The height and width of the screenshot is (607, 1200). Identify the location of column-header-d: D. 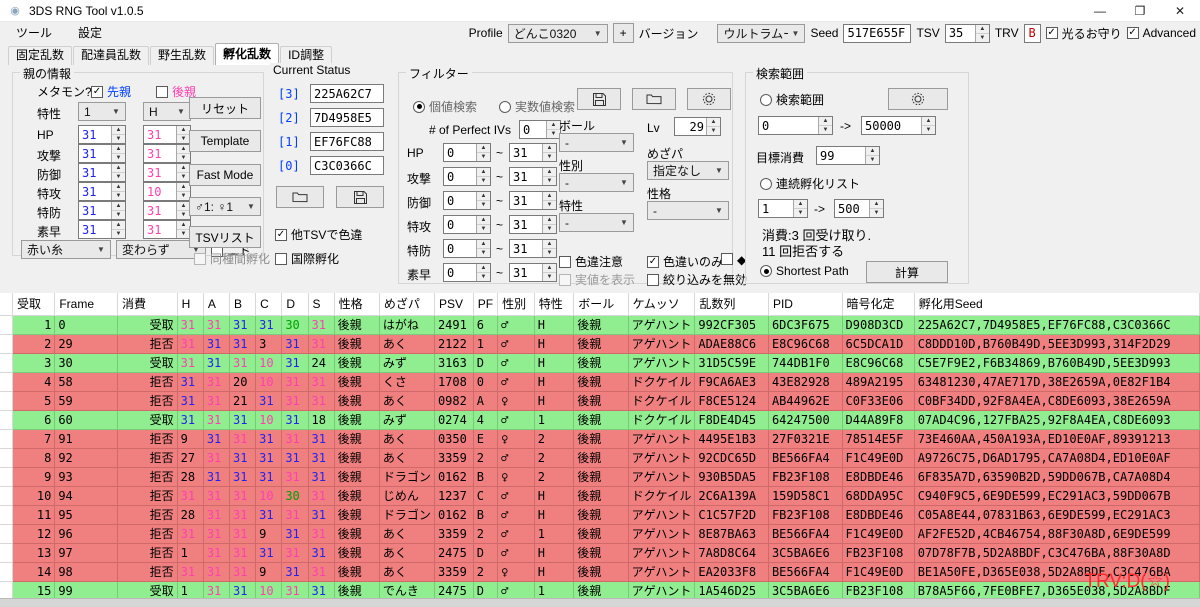
(295, 304).